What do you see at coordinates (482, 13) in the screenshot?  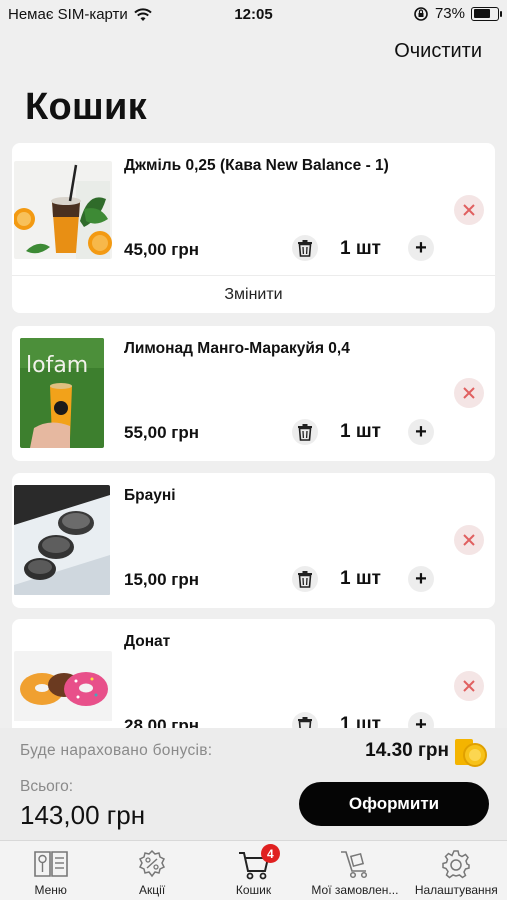 I see `battery-fill` at bounding box center [482, 13].